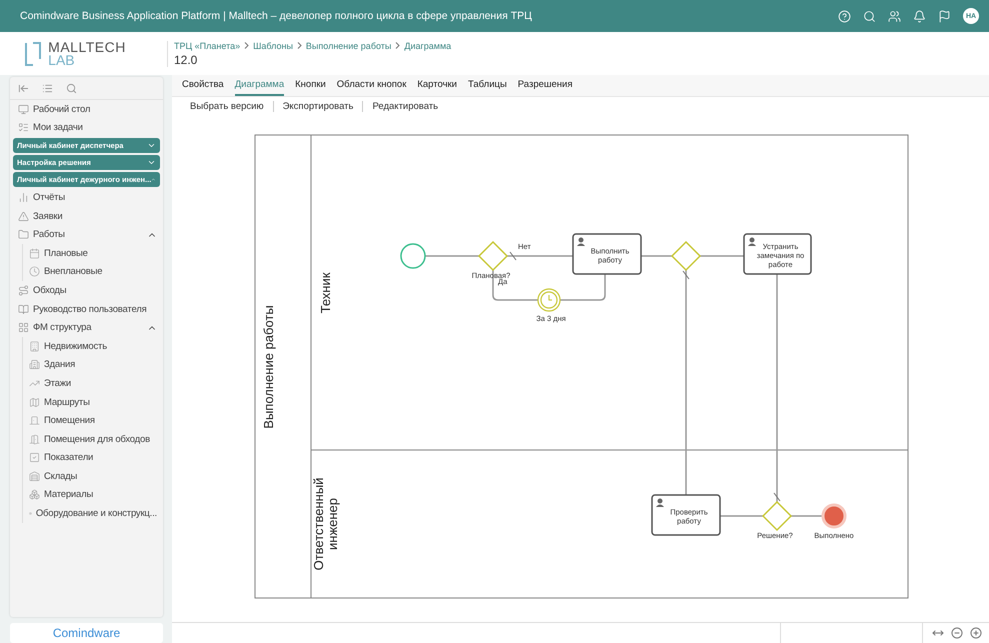  Describe the element at coordinates (349, 45) in the screenshot. I see `breadcrumb-link: Выполнение работы` at that location.